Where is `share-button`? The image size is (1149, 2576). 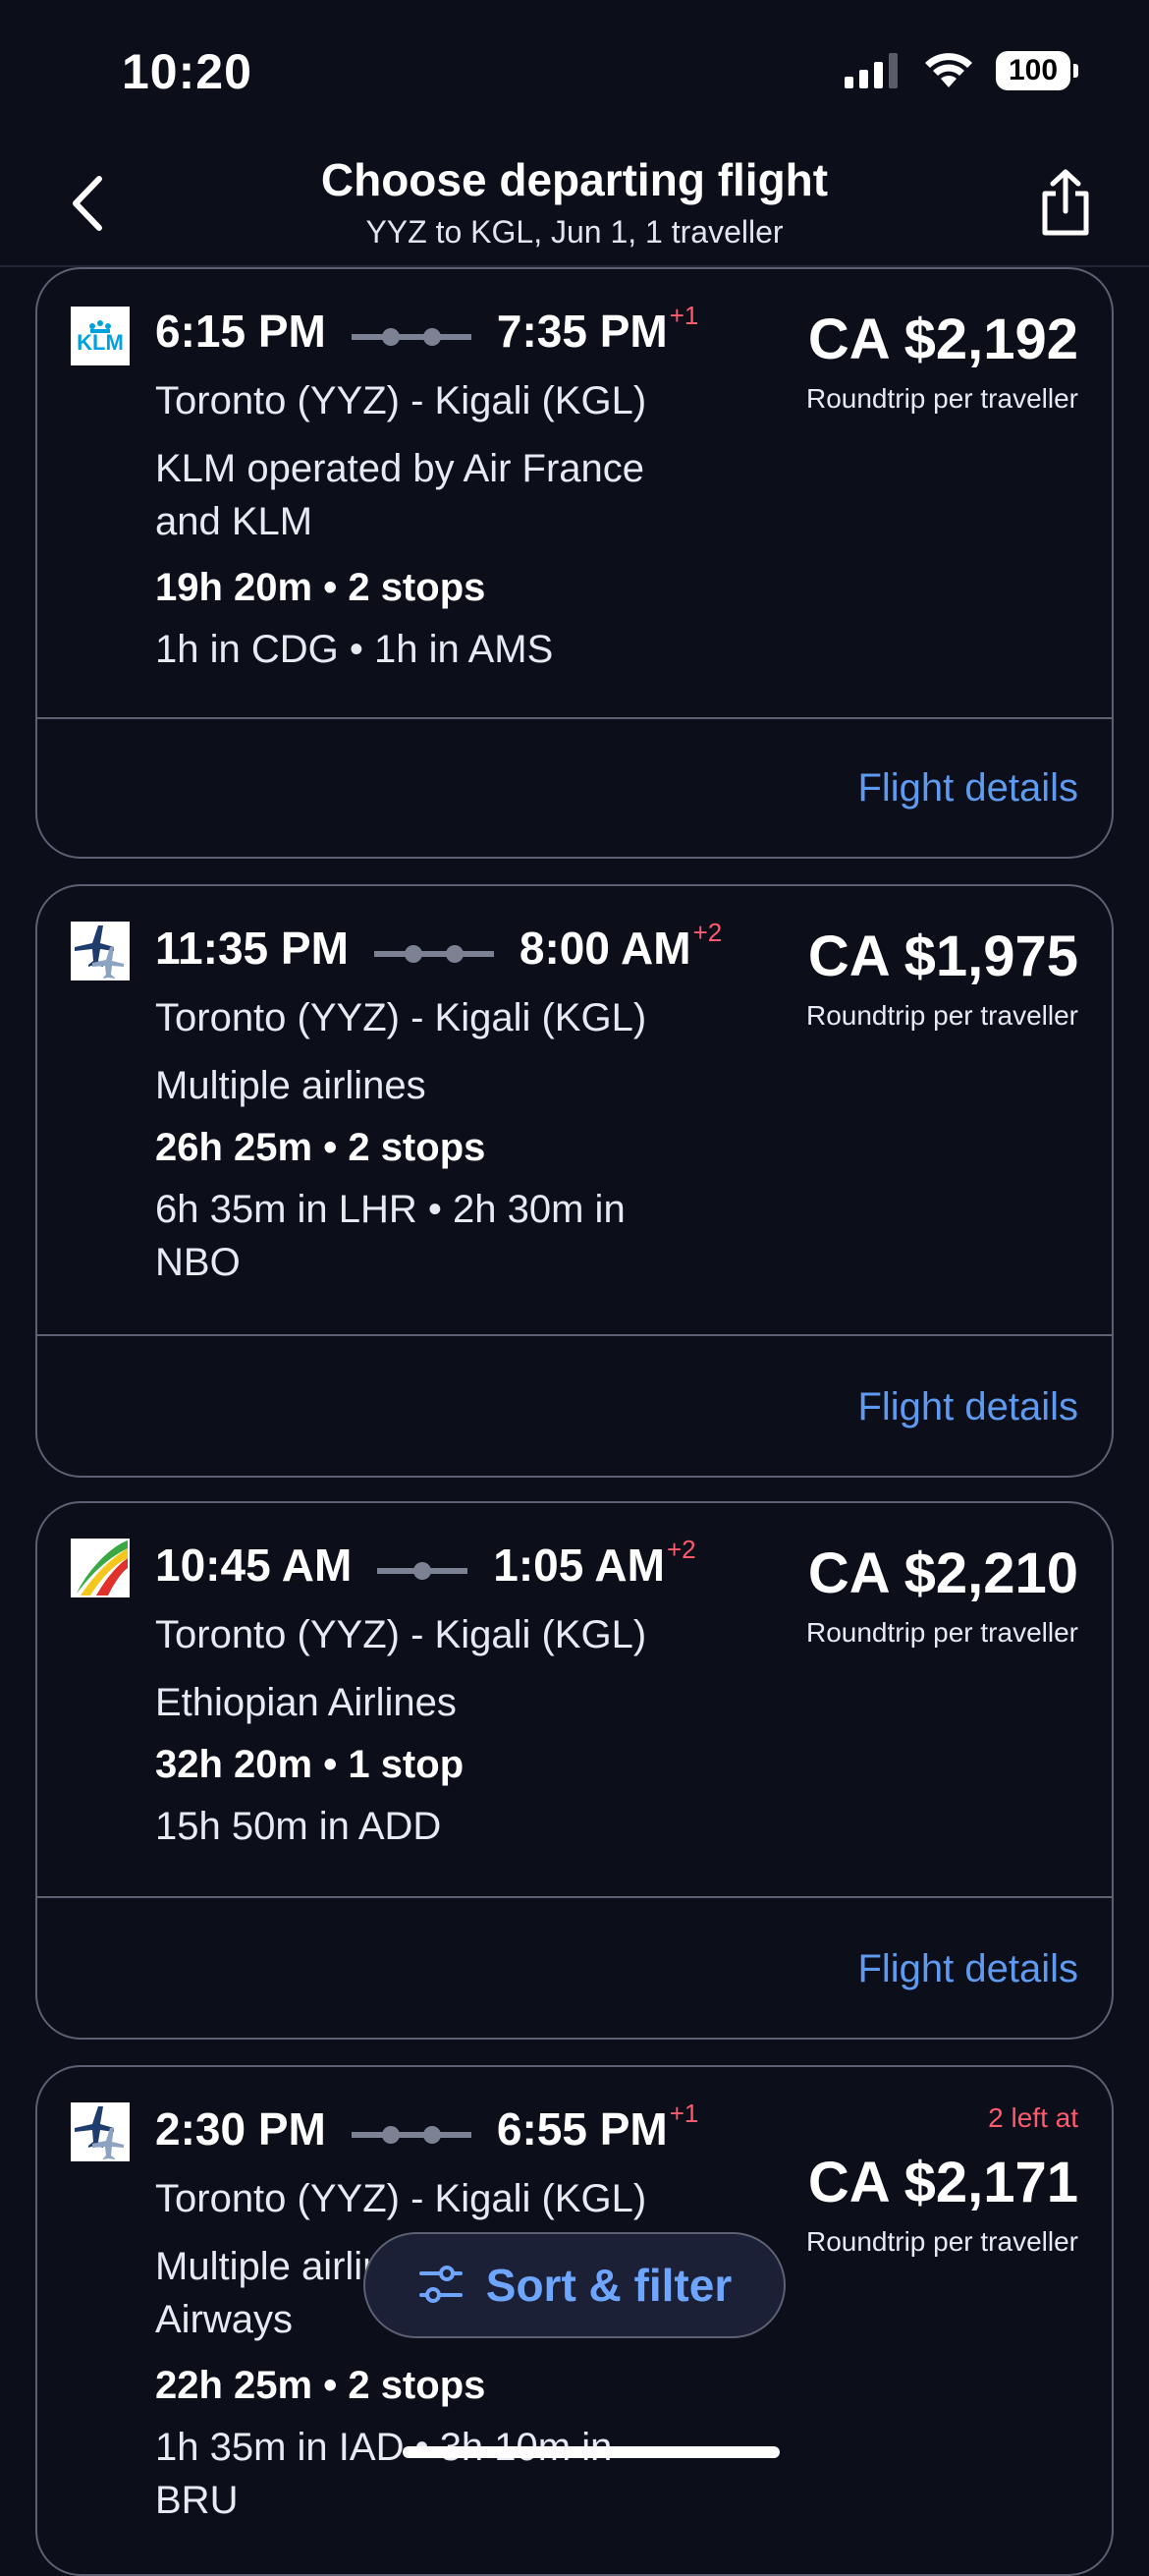 share-button is located at coordinates (1065, 202).